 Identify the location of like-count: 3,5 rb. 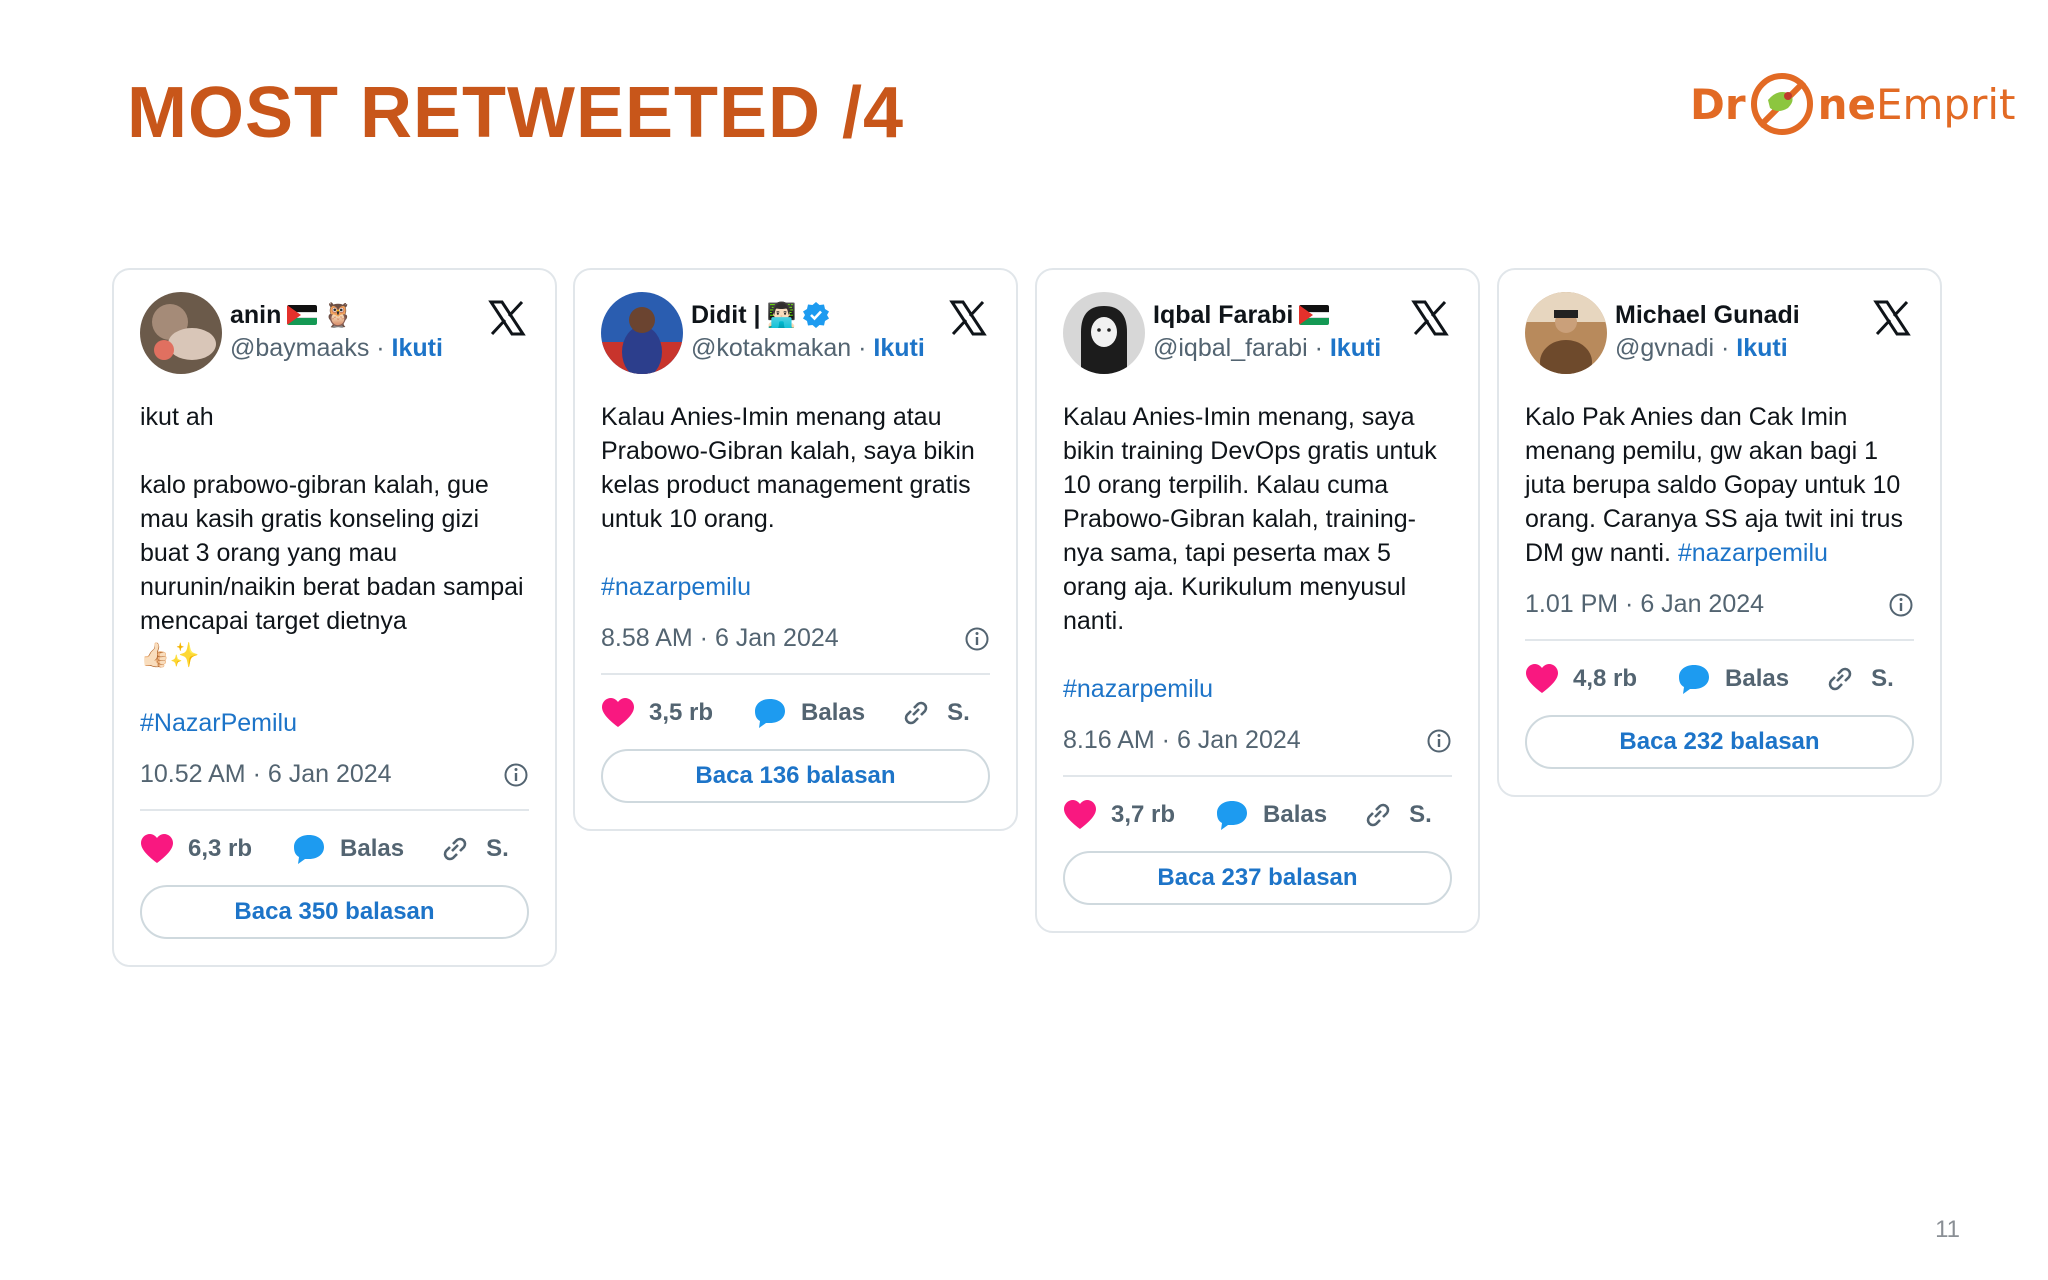
(681, 712).